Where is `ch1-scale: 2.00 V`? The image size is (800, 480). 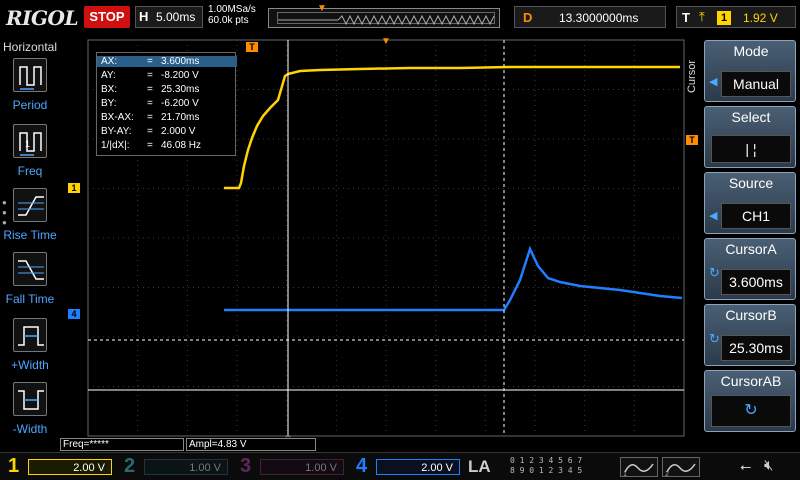
ch1-scale: 2.00 V is located at coordinates (70, 467).